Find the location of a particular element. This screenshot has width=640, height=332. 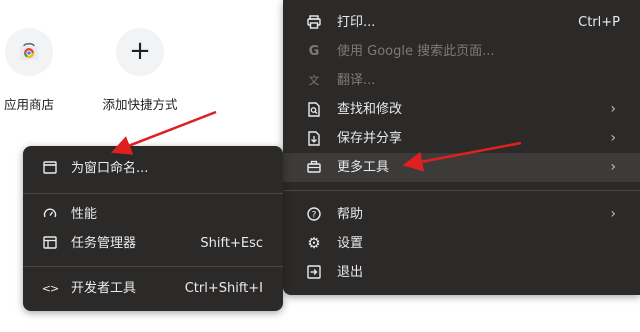

find-page-icon is located at coordinates (314, 109).